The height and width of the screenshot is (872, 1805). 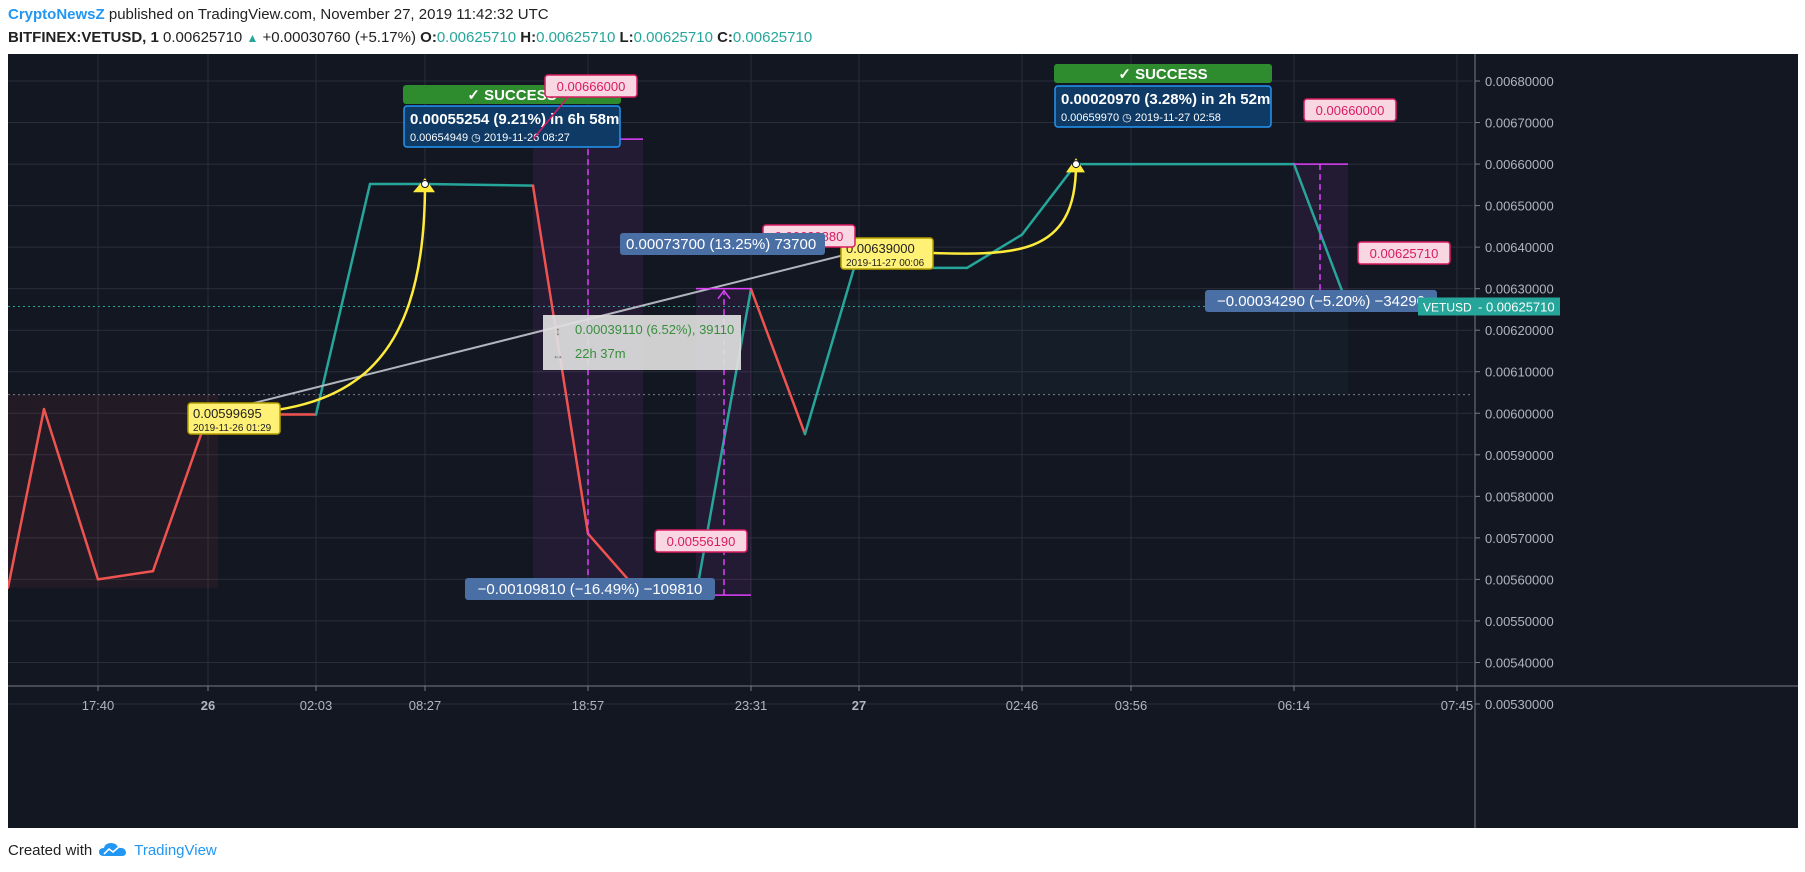 I want to click on y-tick-label: 0.00630000, so click(x=1519, y=289).